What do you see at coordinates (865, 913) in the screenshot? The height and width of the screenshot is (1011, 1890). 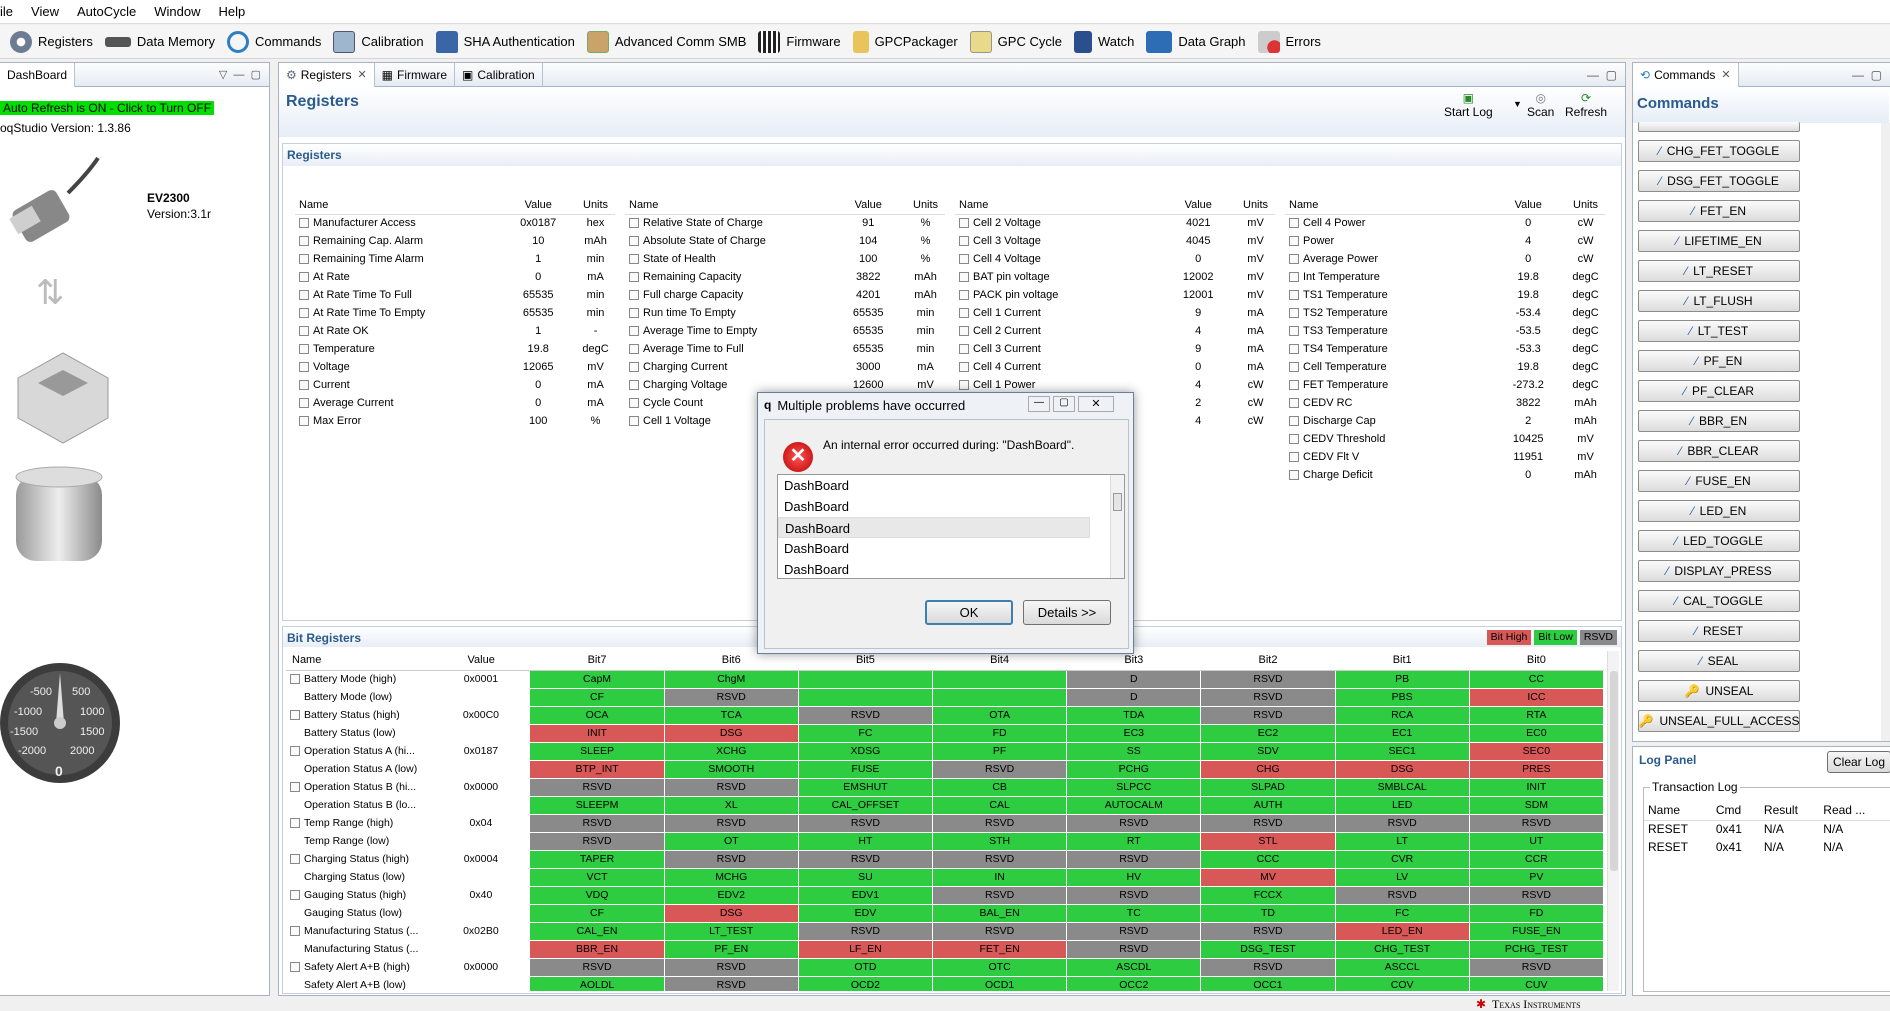 I see `bit-cell: EDV` at bounding box center [865, 913].